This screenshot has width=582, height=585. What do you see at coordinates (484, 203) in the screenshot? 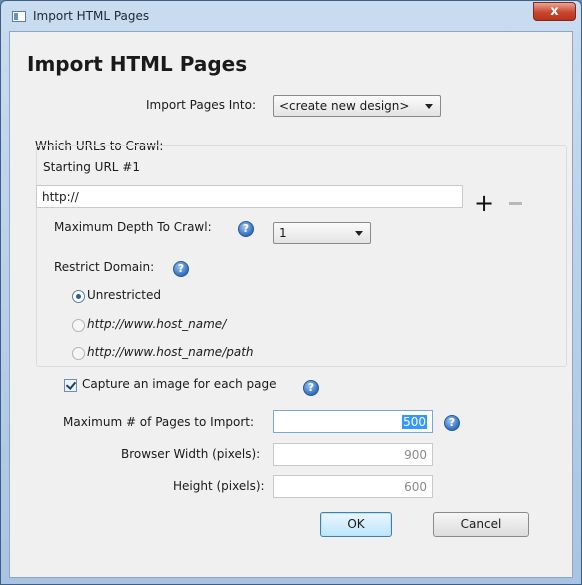
I see `add-url-icon: +` at bounding box center [484, 203].